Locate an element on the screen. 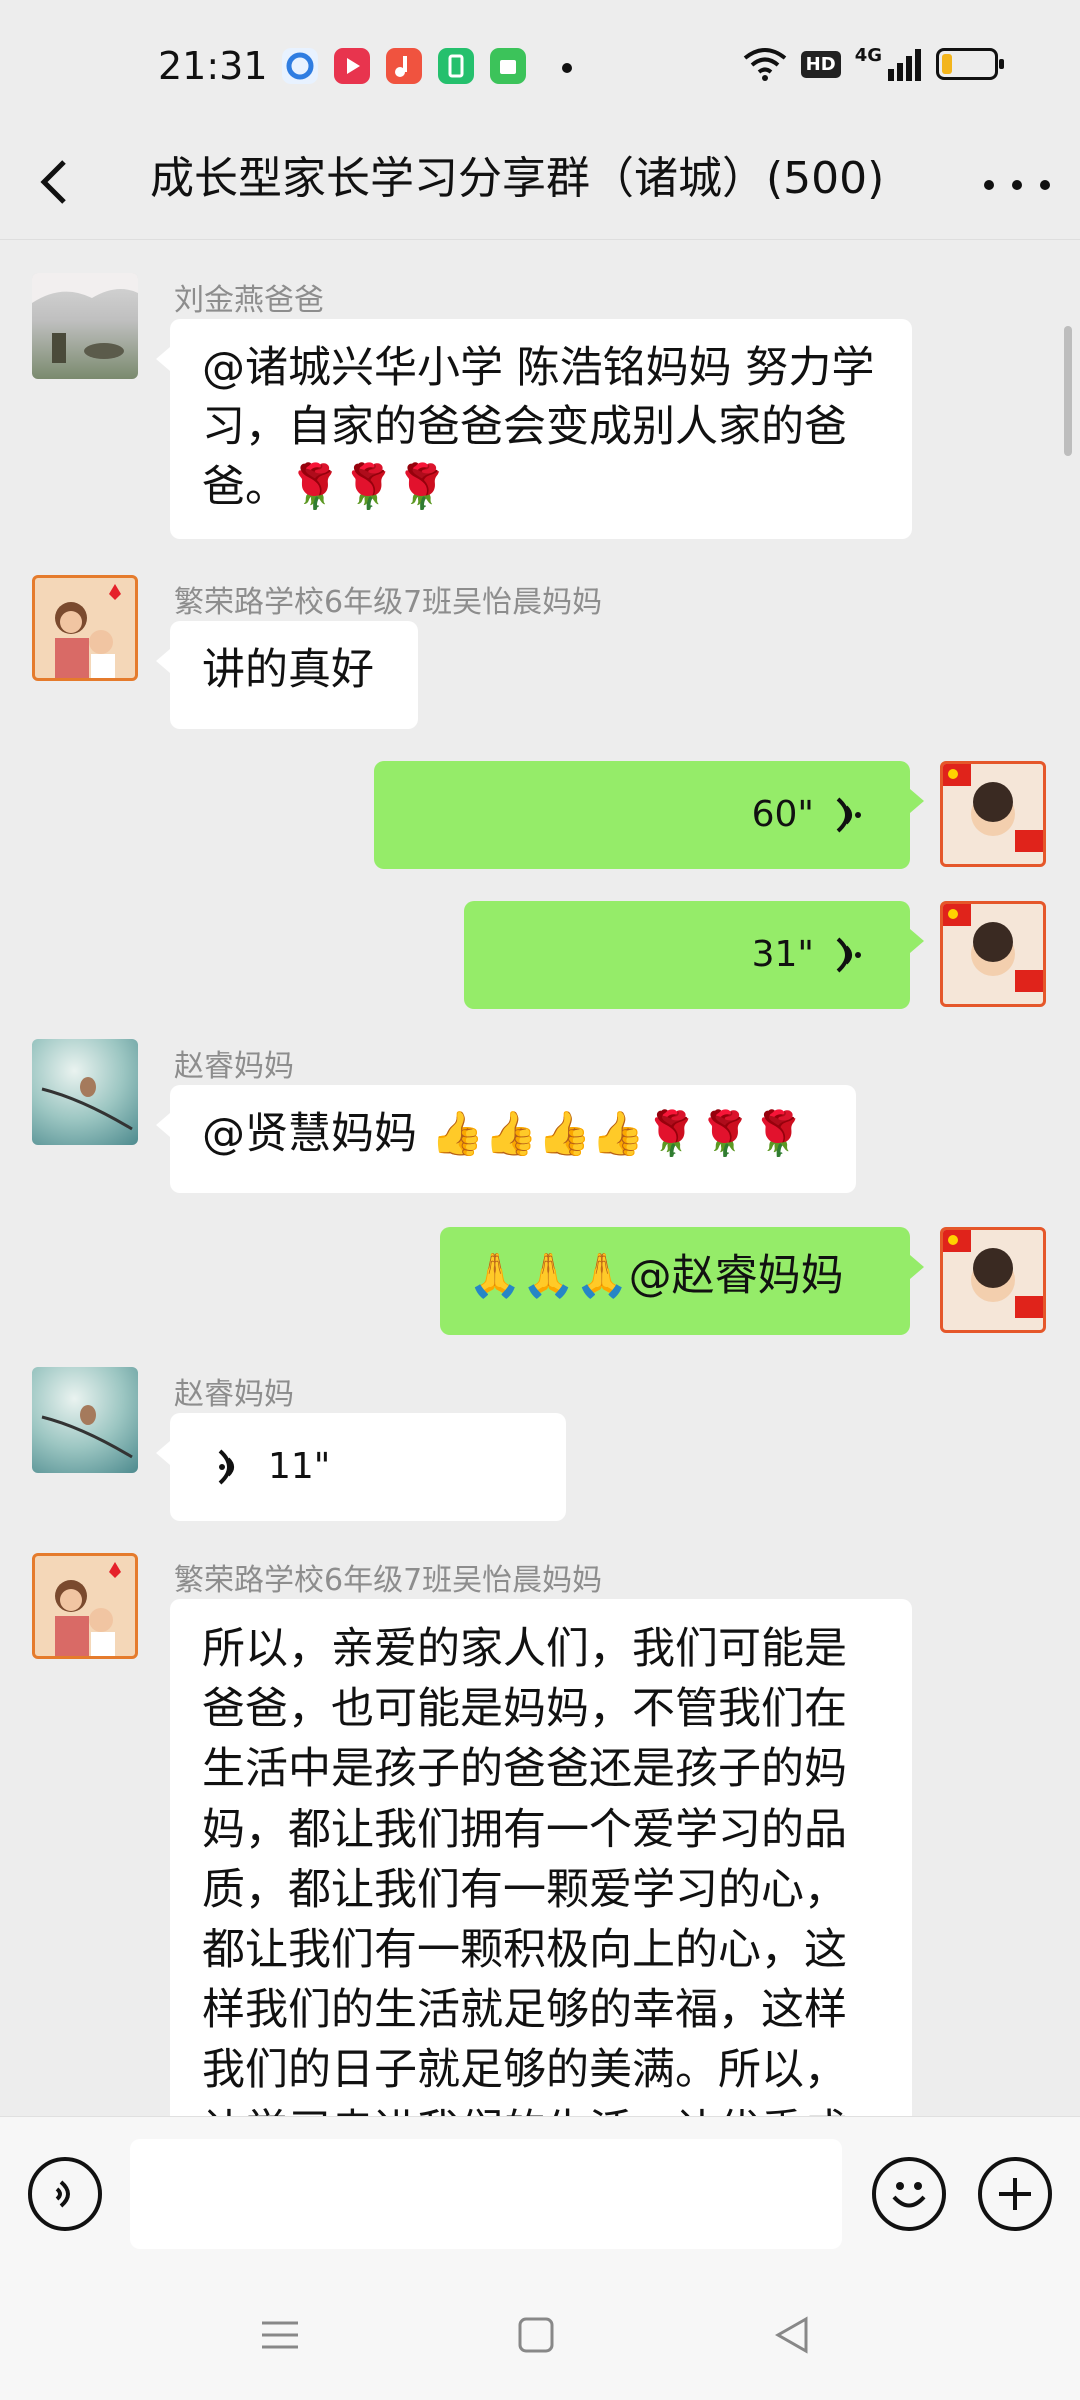  voice-duration: 31" is located at coordinates (782, 955).